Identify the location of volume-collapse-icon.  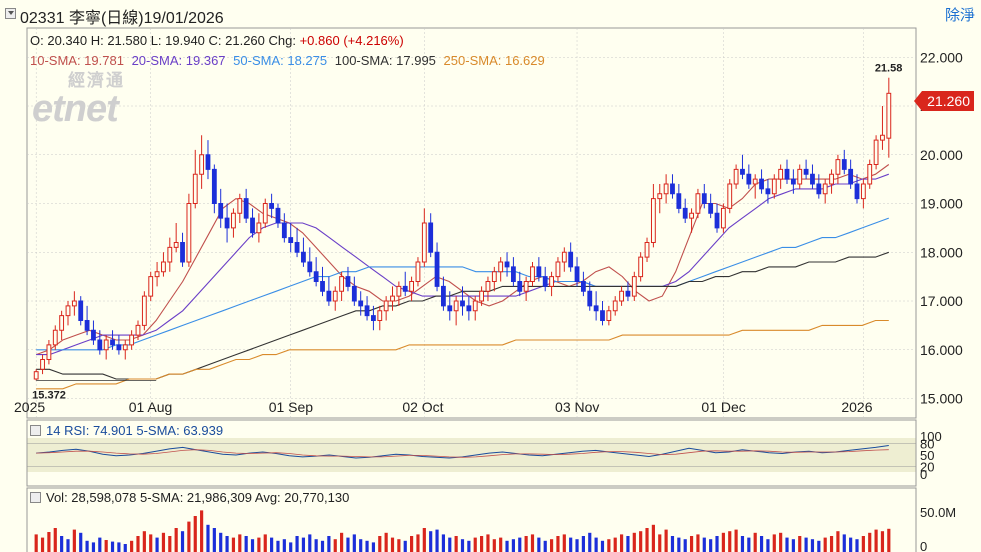
(35, 497).